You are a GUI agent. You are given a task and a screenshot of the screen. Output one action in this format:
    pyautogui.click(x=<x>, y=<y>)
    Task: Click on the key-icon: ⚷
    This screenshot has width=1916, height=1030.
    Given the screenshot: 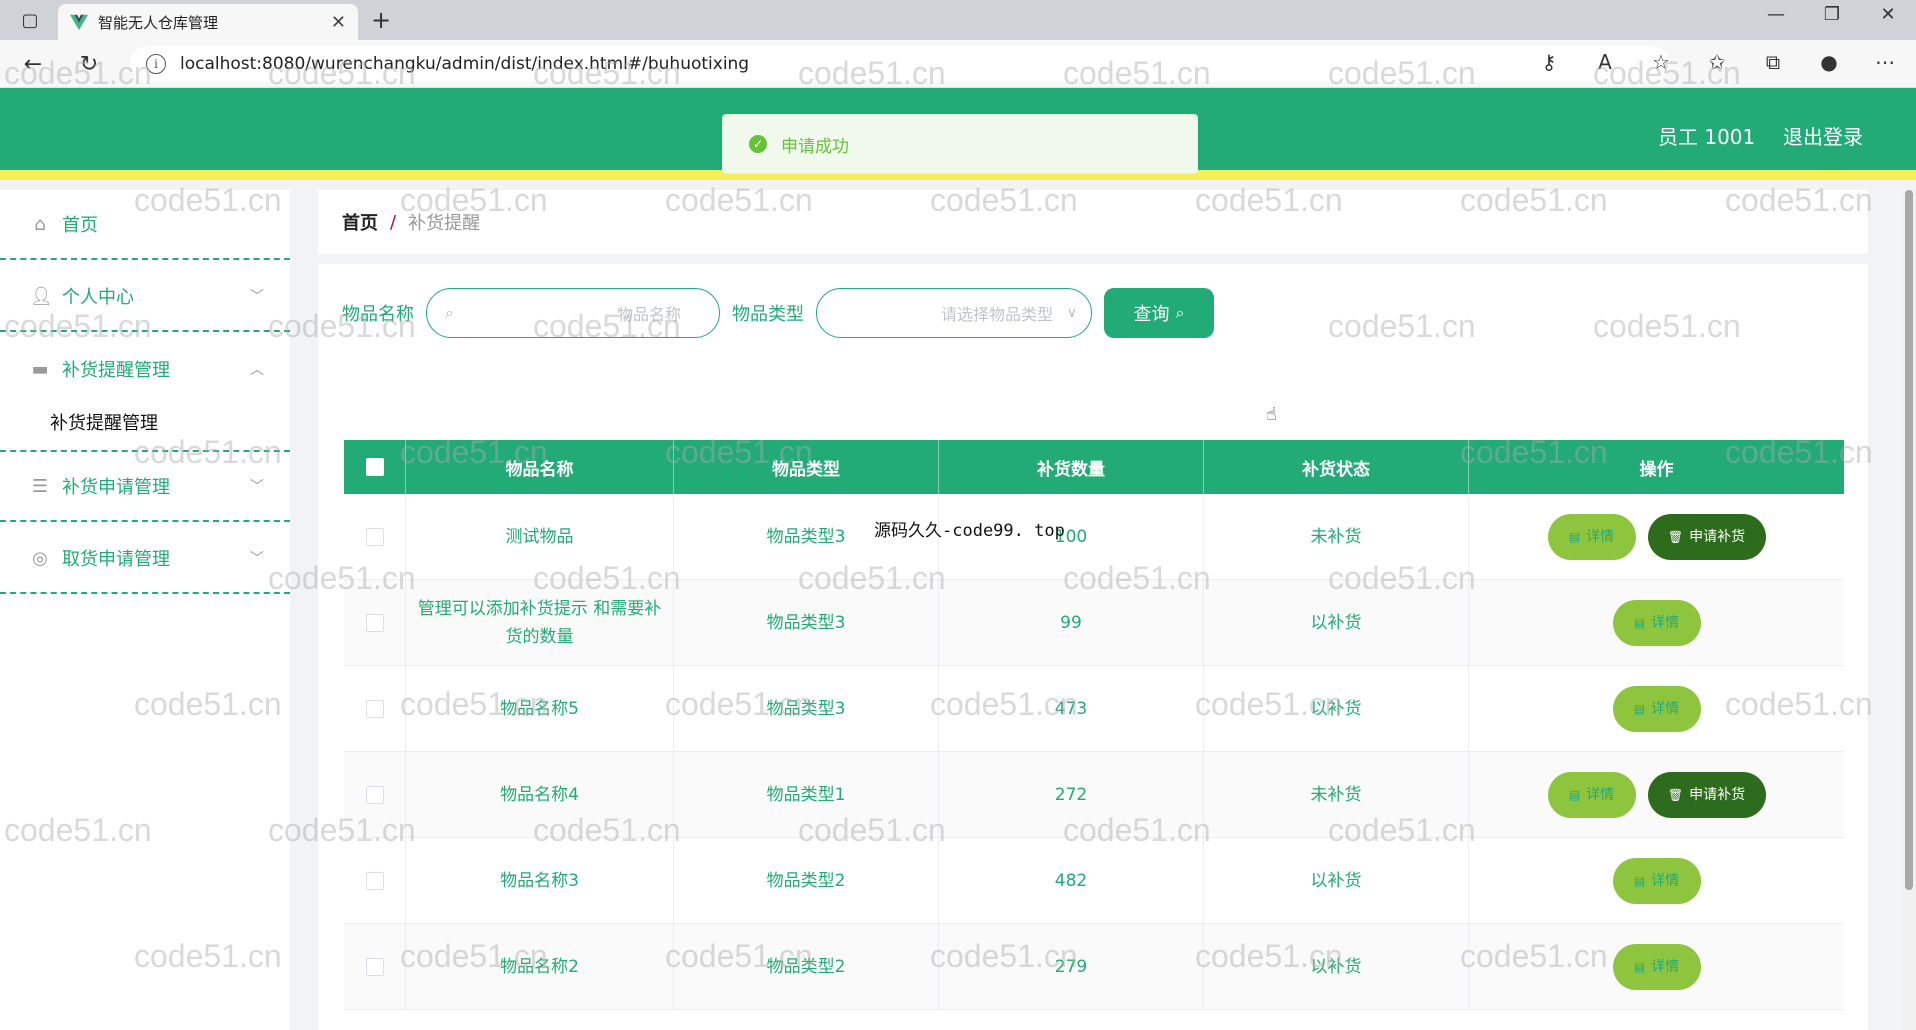 What is the action you would take?
    pyautogui.click(x=1549, y=62)
    